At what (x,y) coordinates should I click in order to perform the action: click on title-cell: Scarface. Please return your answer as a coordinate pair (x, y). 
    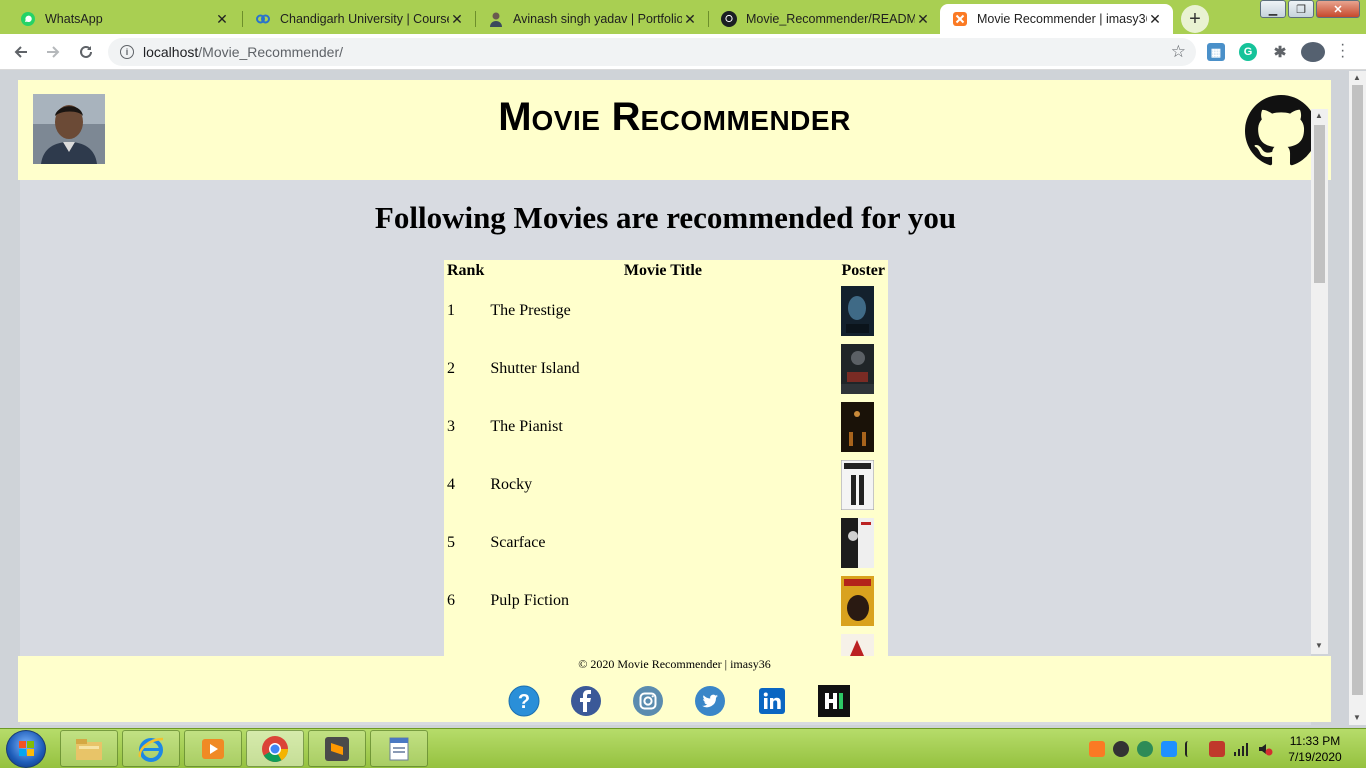
    Looking at the image, I should click on (518, 542).